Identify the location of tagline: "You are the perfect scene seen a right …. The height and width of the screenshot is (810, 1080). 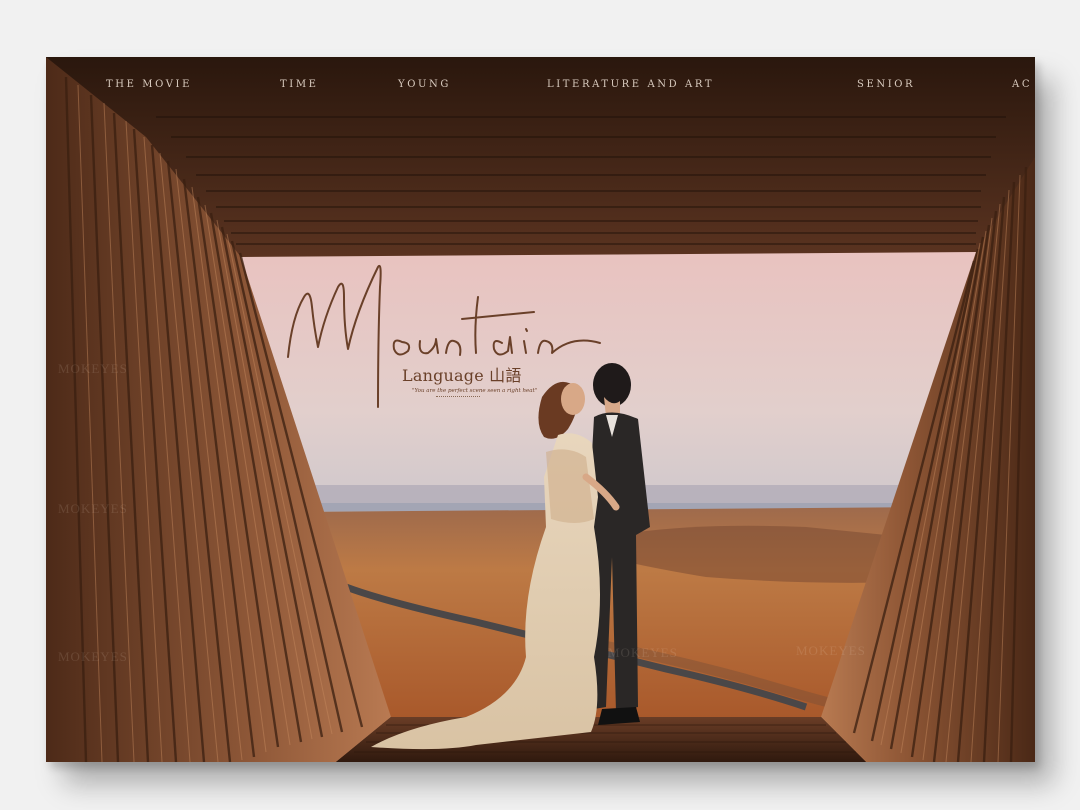
(475, 391).